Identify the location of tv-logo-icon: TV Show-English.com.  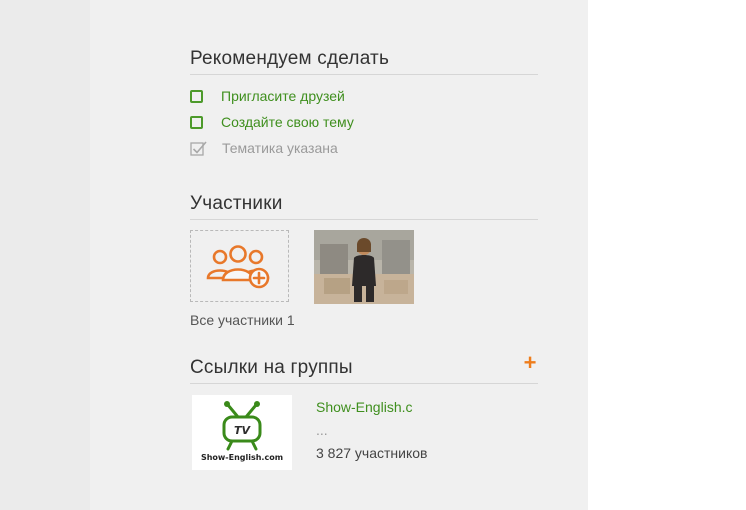
(242, 432).